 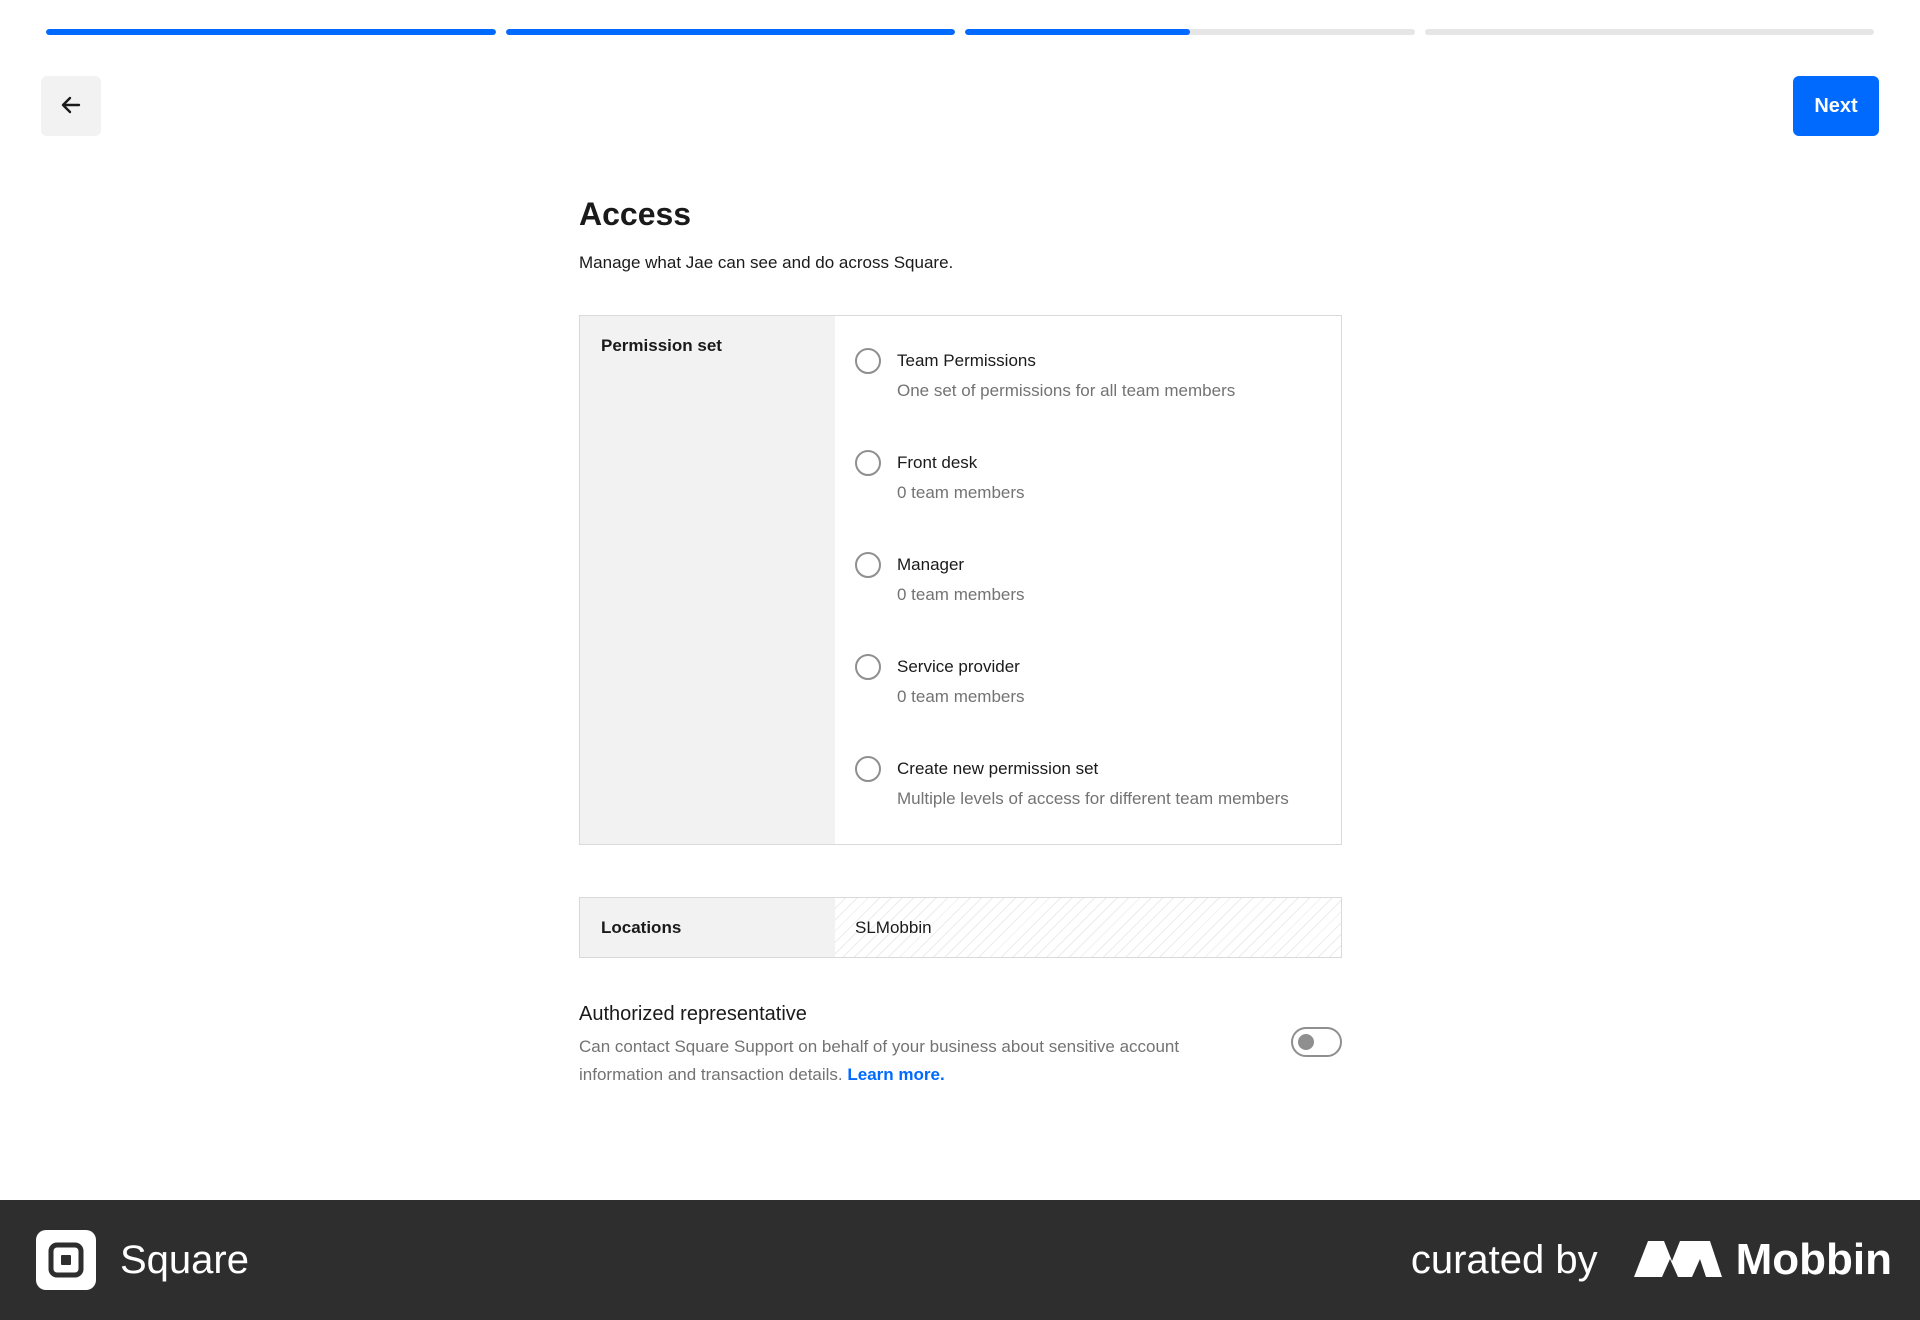 I want to click on locations-label-cell: Locations, so click(x=707, y=927).